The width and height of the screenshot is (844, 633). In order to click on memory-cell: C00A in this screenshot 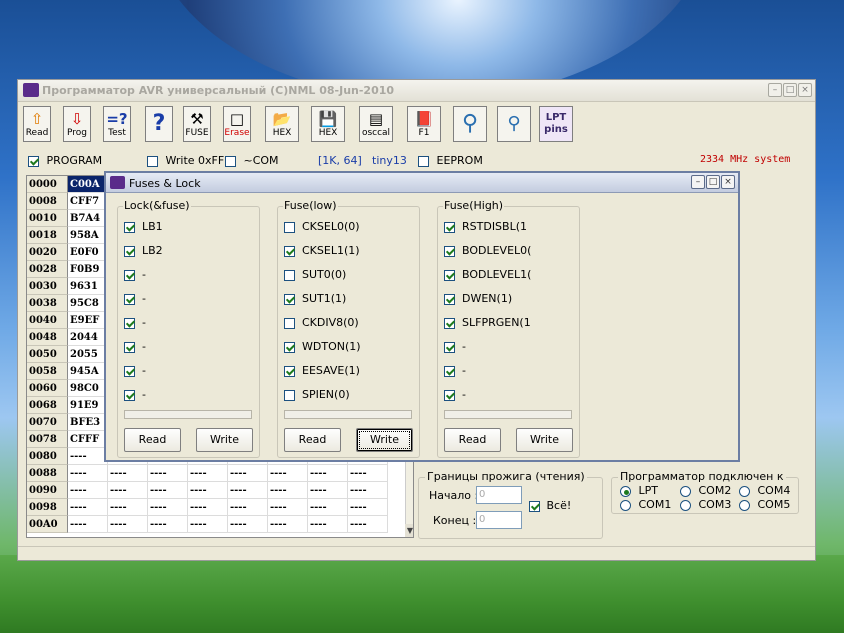, I will do `click(88, 184)`.